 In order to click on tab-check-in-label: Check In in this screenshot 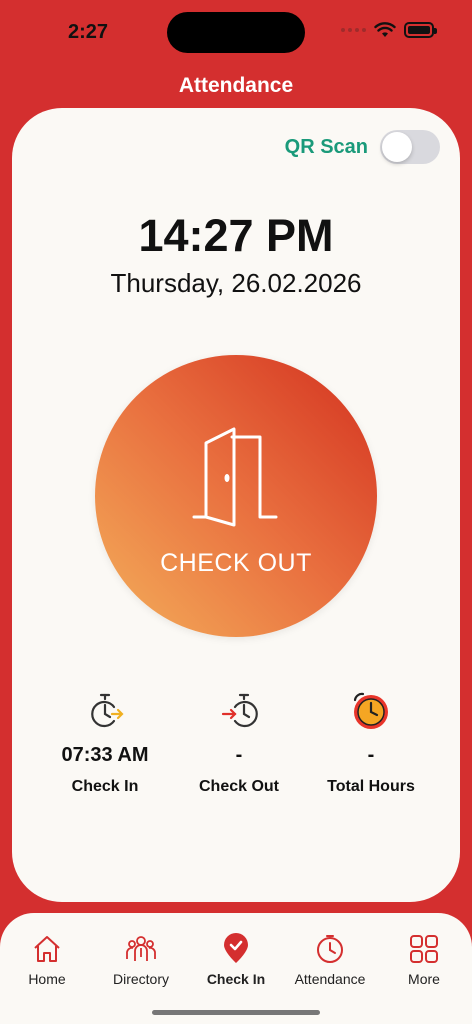, I will do `click(236, 979)`.